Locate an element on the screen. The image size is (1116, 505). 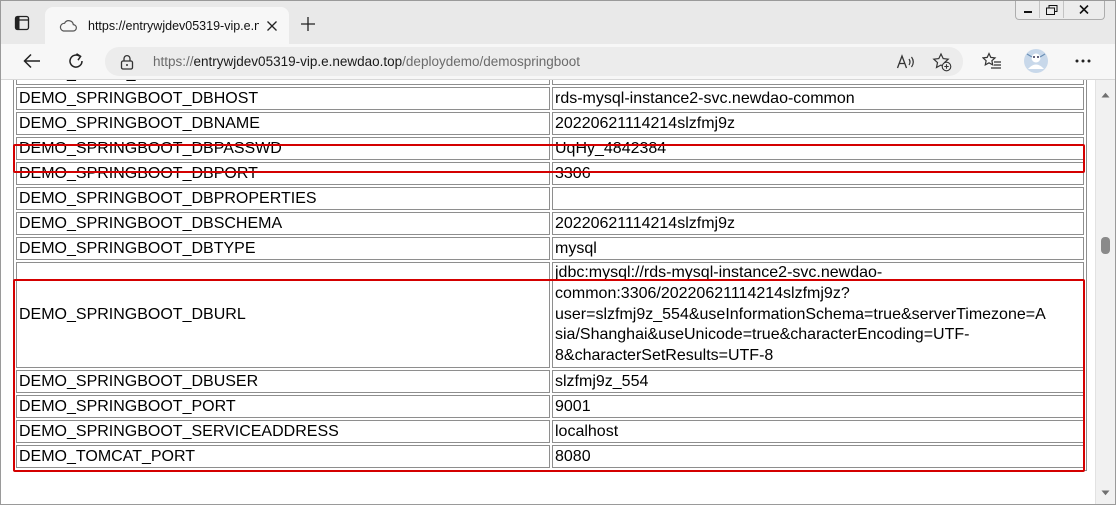
window-controls is located at coordinates (1060, 10).